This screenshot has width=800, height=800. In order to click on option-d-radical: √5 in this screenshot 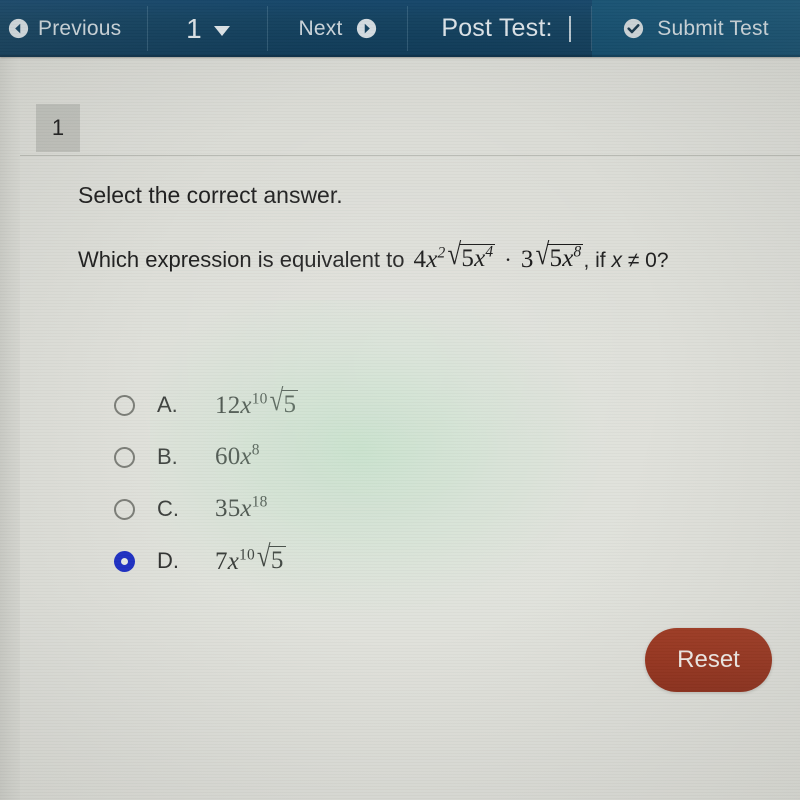, I will do `click(270, 558)`.